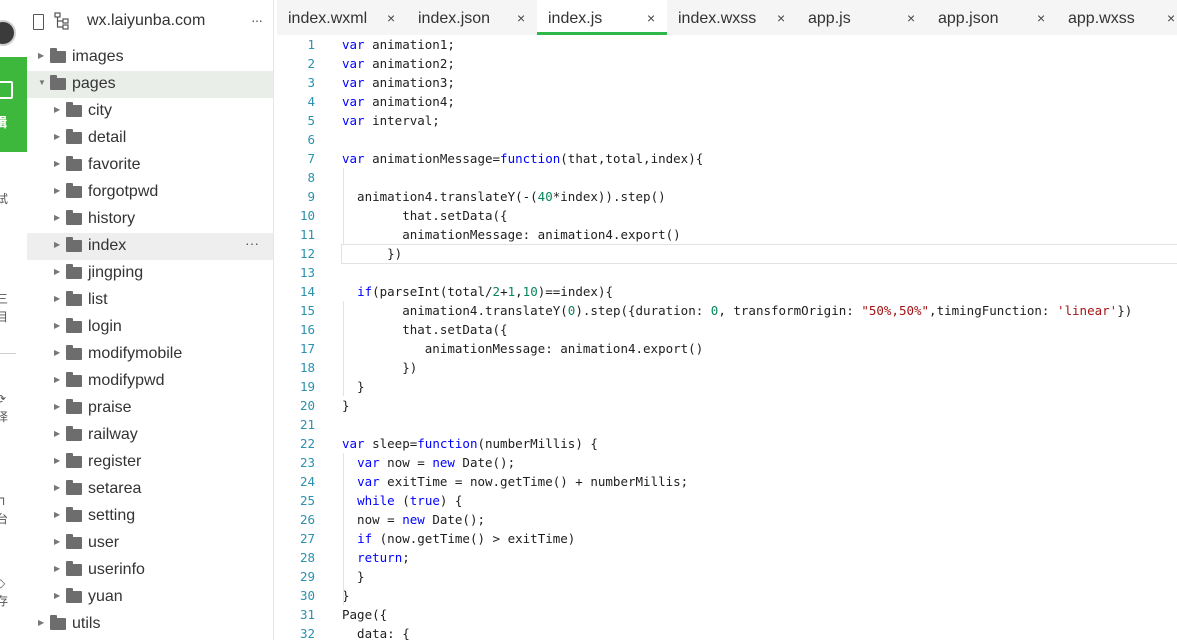  What do you see at coordinates (4, 190) in the screenshot?
I see `debug-button: › 试` at bounding box center [4, 190].